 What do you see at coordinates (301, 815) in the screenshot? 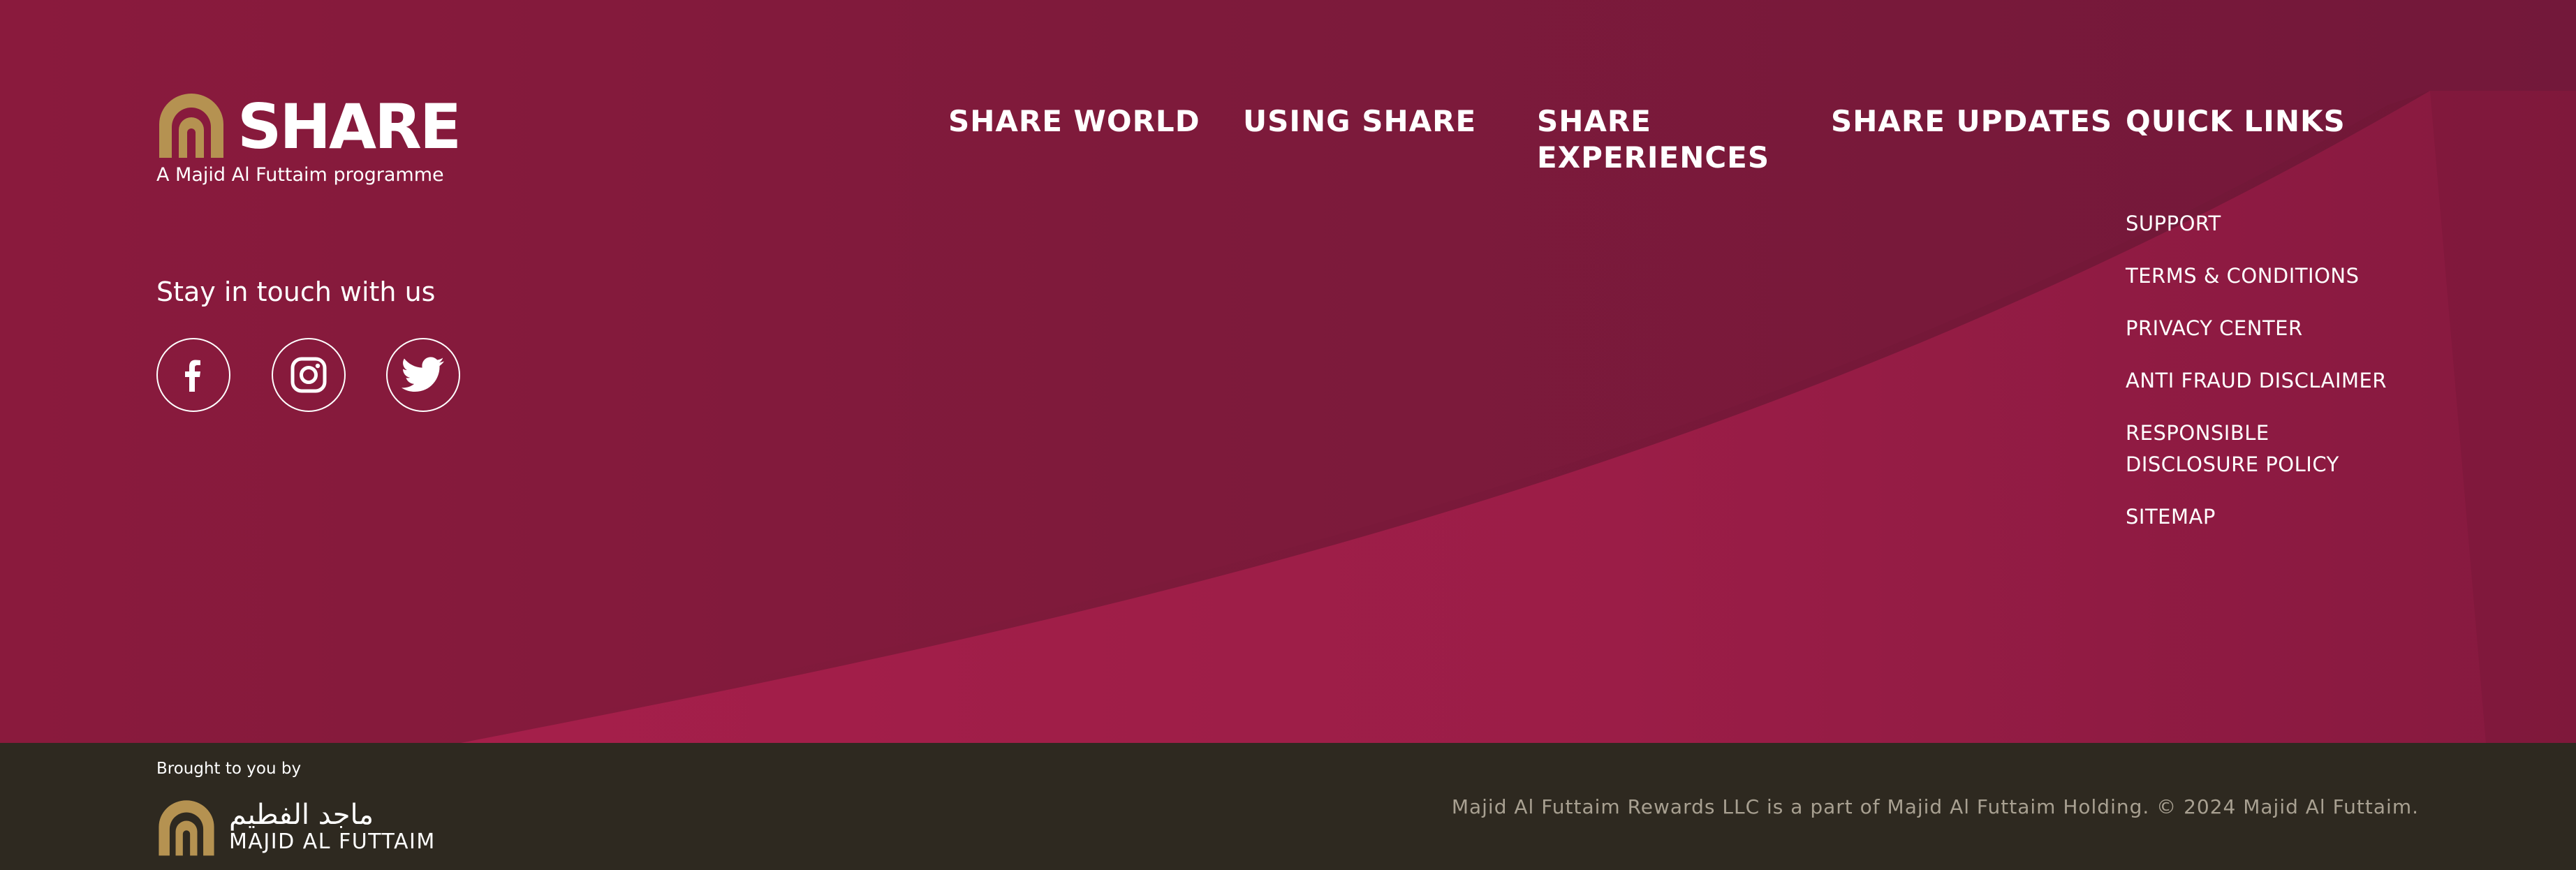
I see `maf-arabic-name: ماجد الفطيم` at bounding box center [301, 815].